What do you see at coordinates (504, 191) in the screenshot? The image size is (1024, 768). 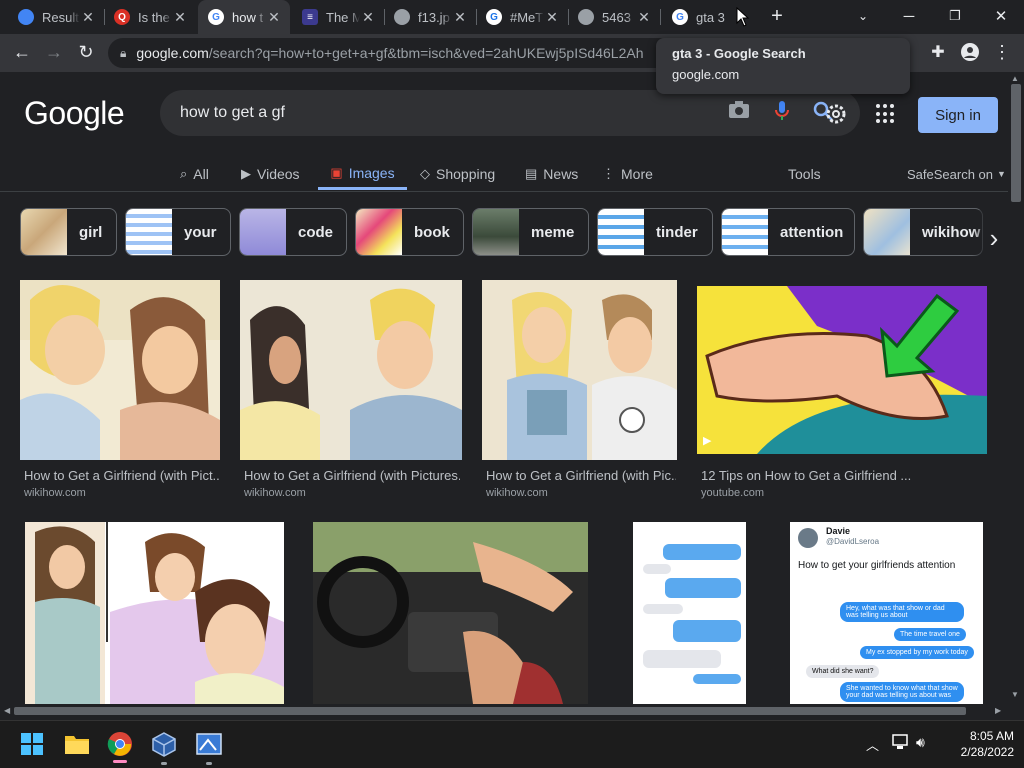 I see `divider` at bounding box center [504, 191].